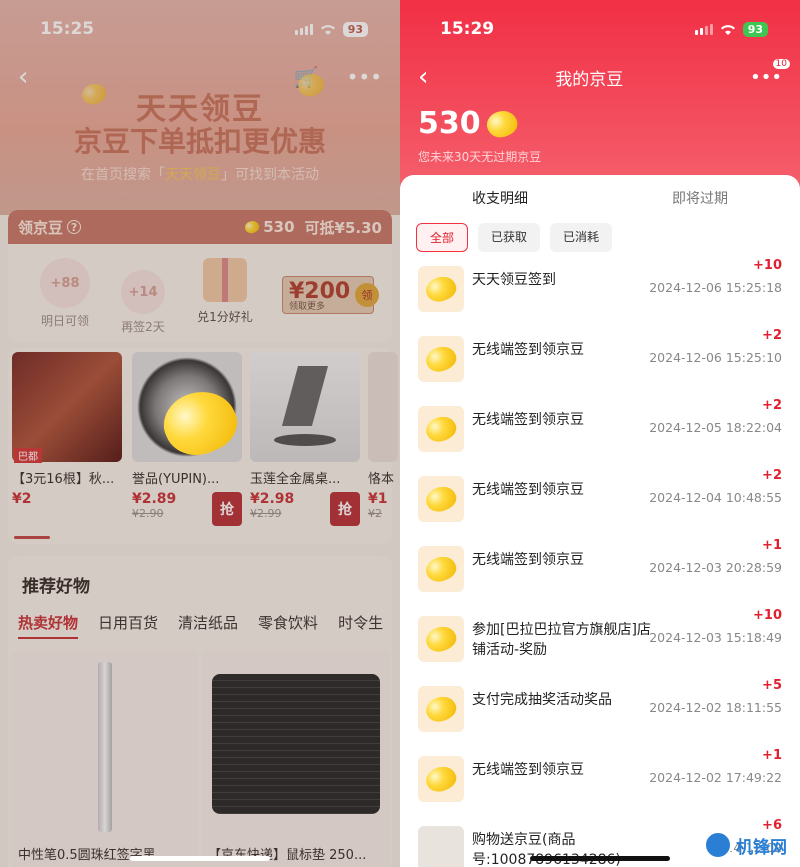 The width and height of the screenshot is (800, 867). I want to click on product-price: ¥1, so click(378, 499).